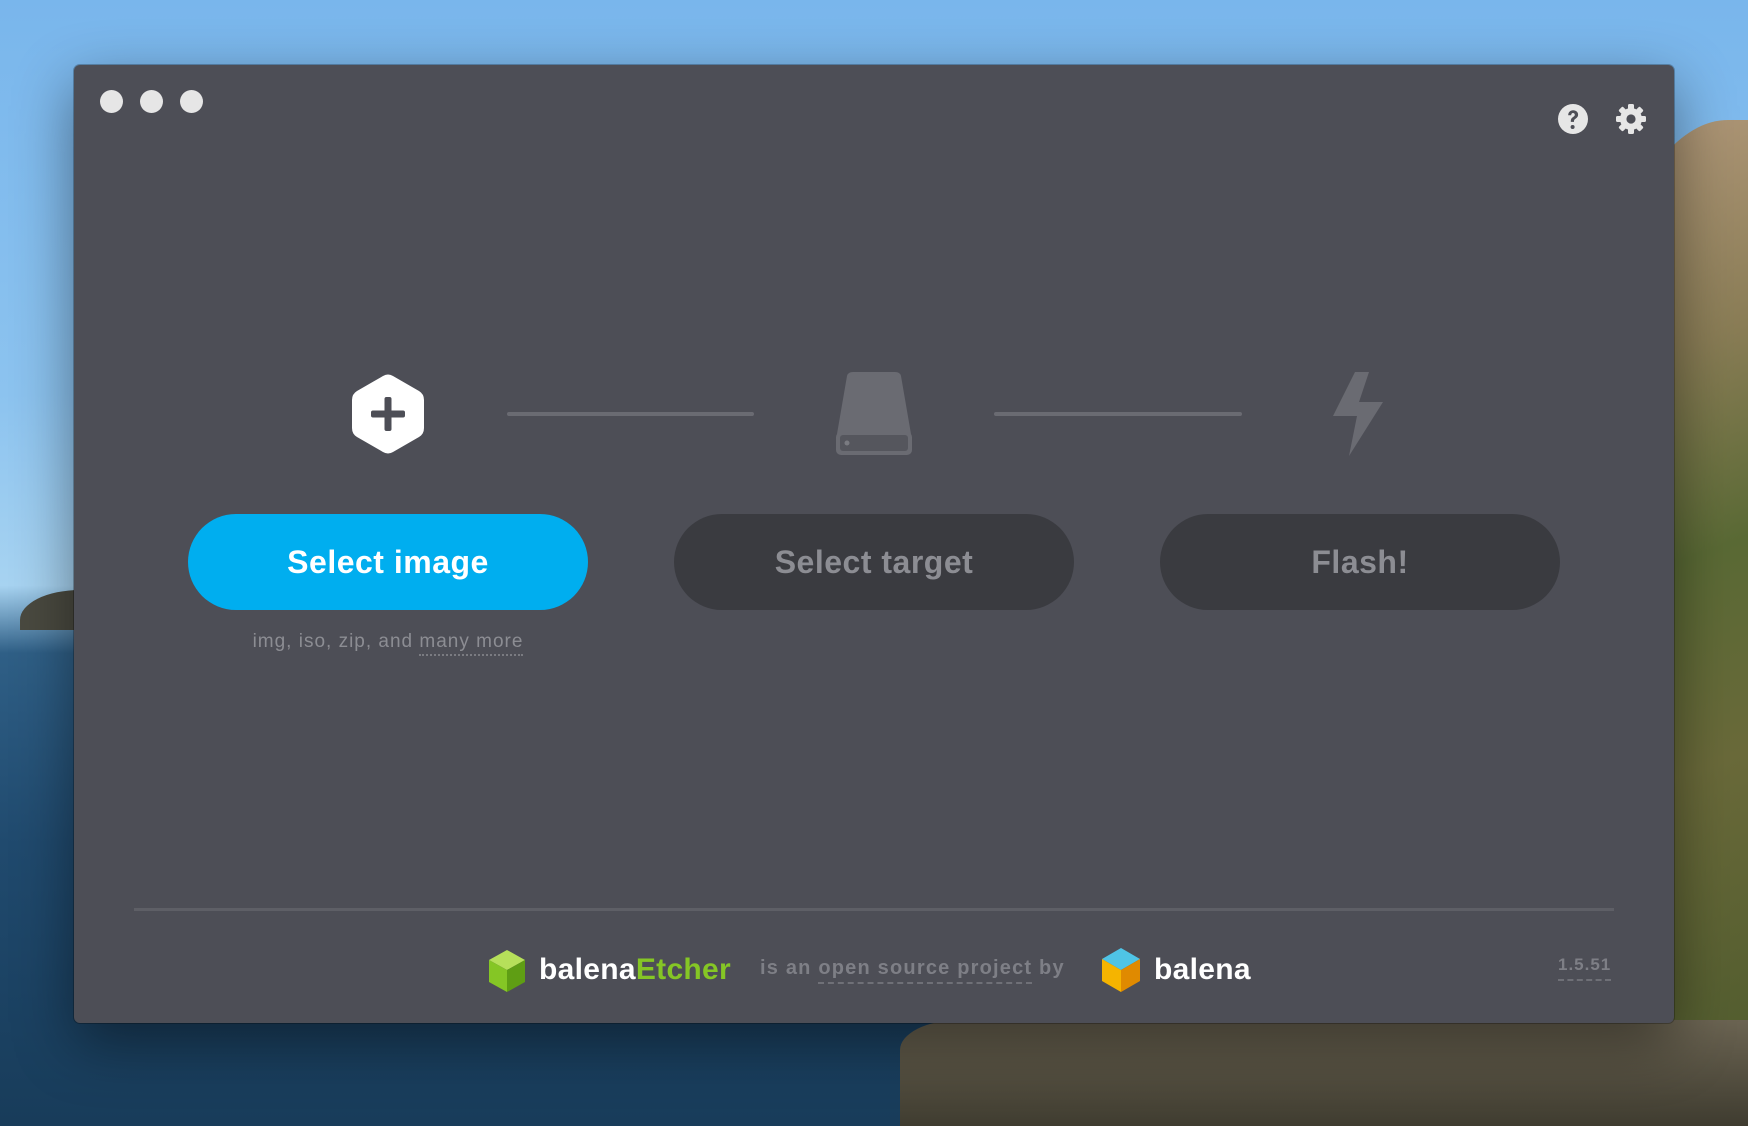 The image size is (1748, 1126). I want to click on image-format-hint-text: img, iso, zip, and, so click(336, 641).